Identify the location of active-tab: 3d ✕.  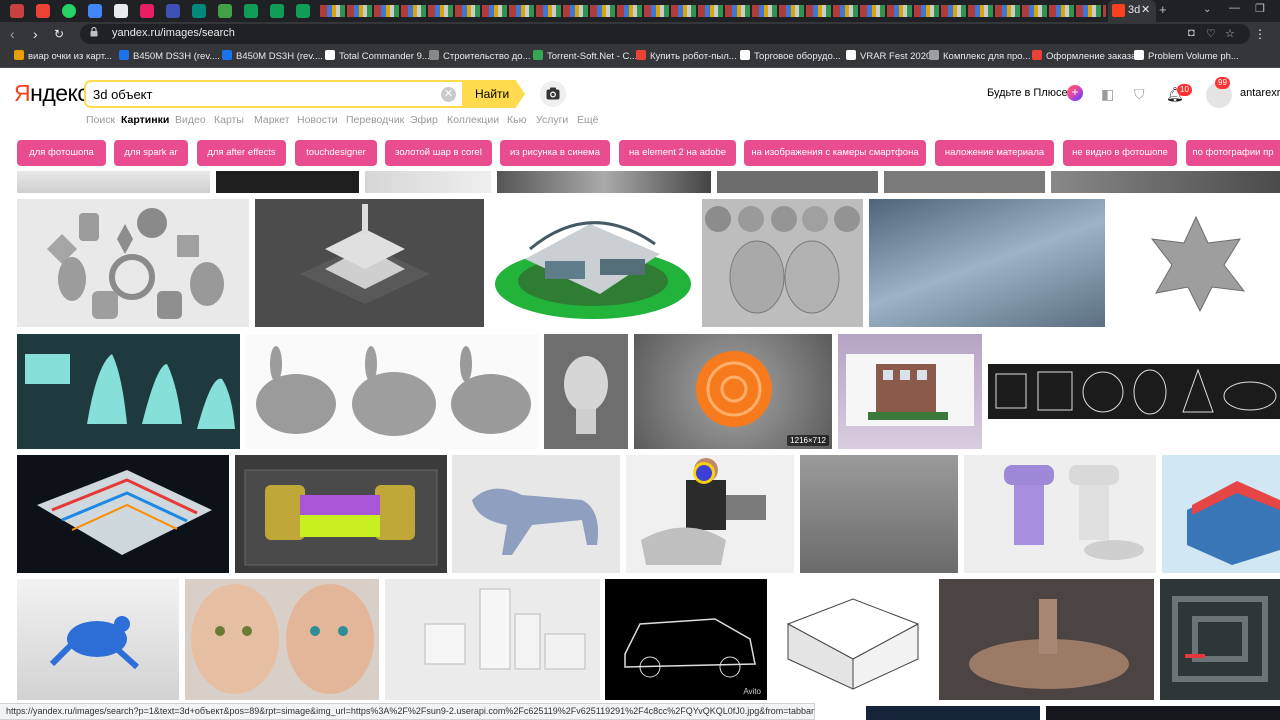
(1132, 11).